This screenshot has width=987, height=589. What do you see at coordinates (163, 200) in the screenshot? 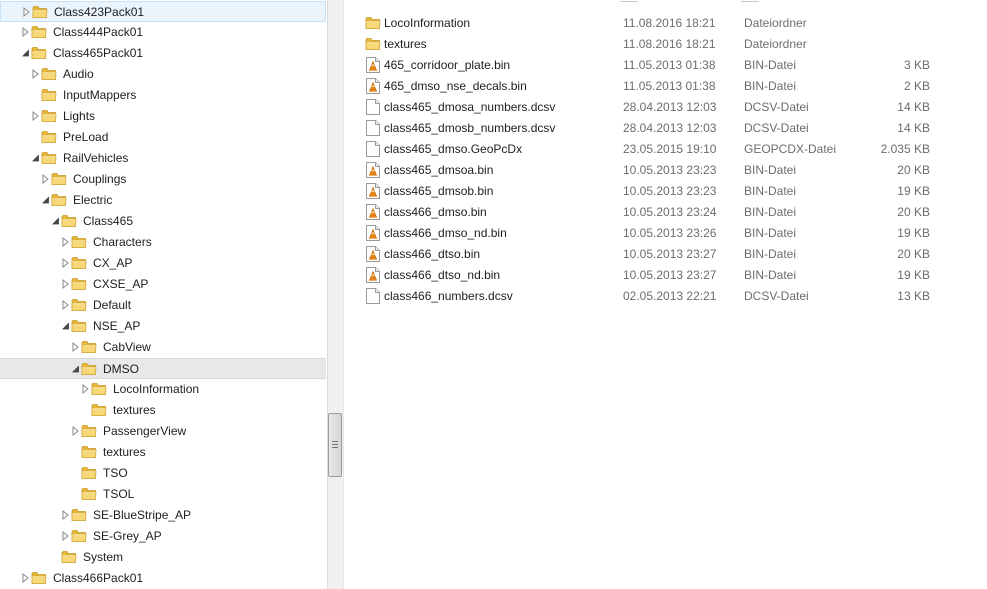
I see `tree-item-electric: Electric` at bounding box center [163, 200].